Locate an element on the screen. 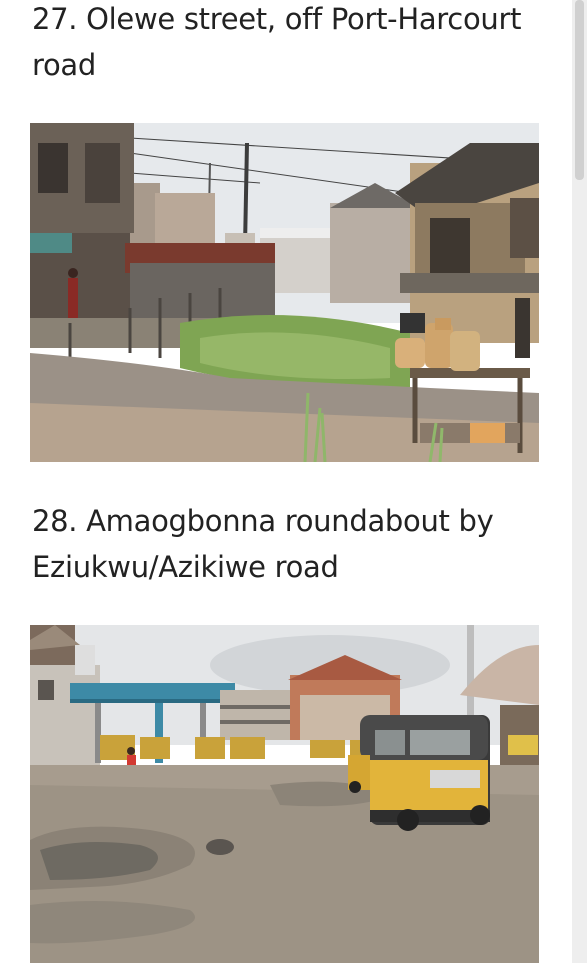 This screenshot has height=963, width=587. scrollbar-thumb is located at coordinates (579, 90).